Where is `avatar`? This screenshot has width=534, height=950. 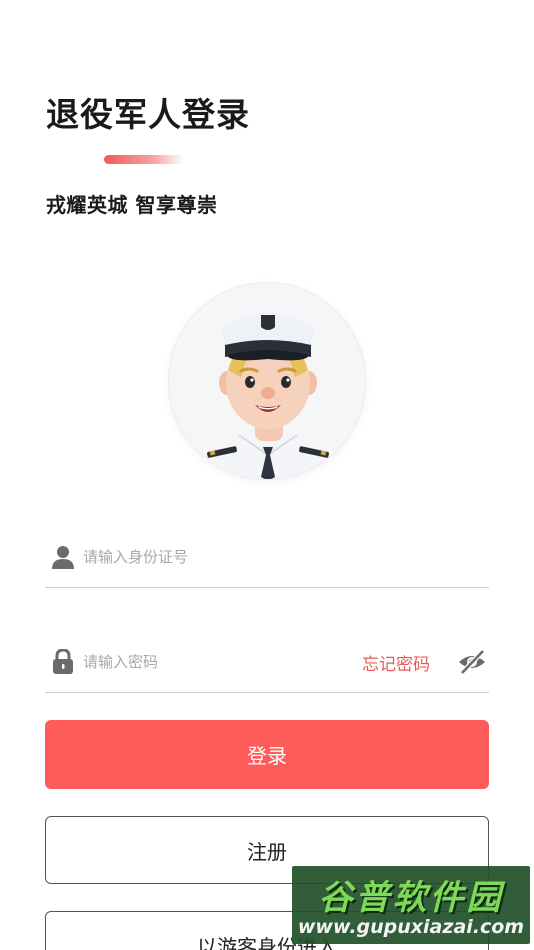
avatar is located at coordinates (267, 381).